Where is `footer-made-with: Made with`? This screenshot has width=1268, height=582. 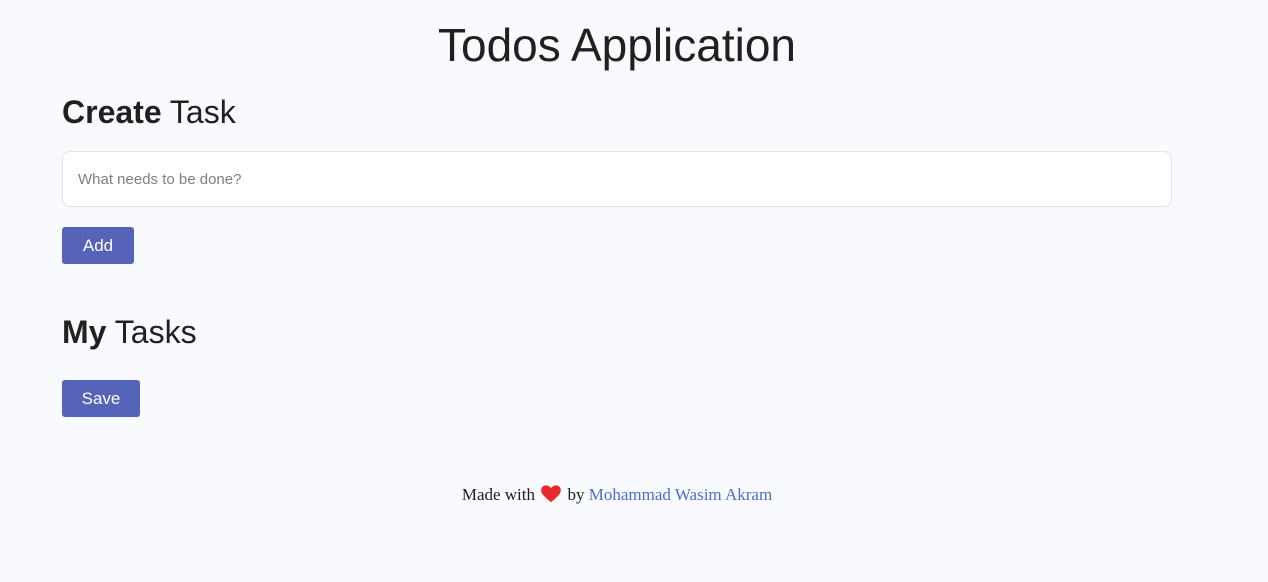 footer-made-with: Made with is located at coordinates (498, 494).